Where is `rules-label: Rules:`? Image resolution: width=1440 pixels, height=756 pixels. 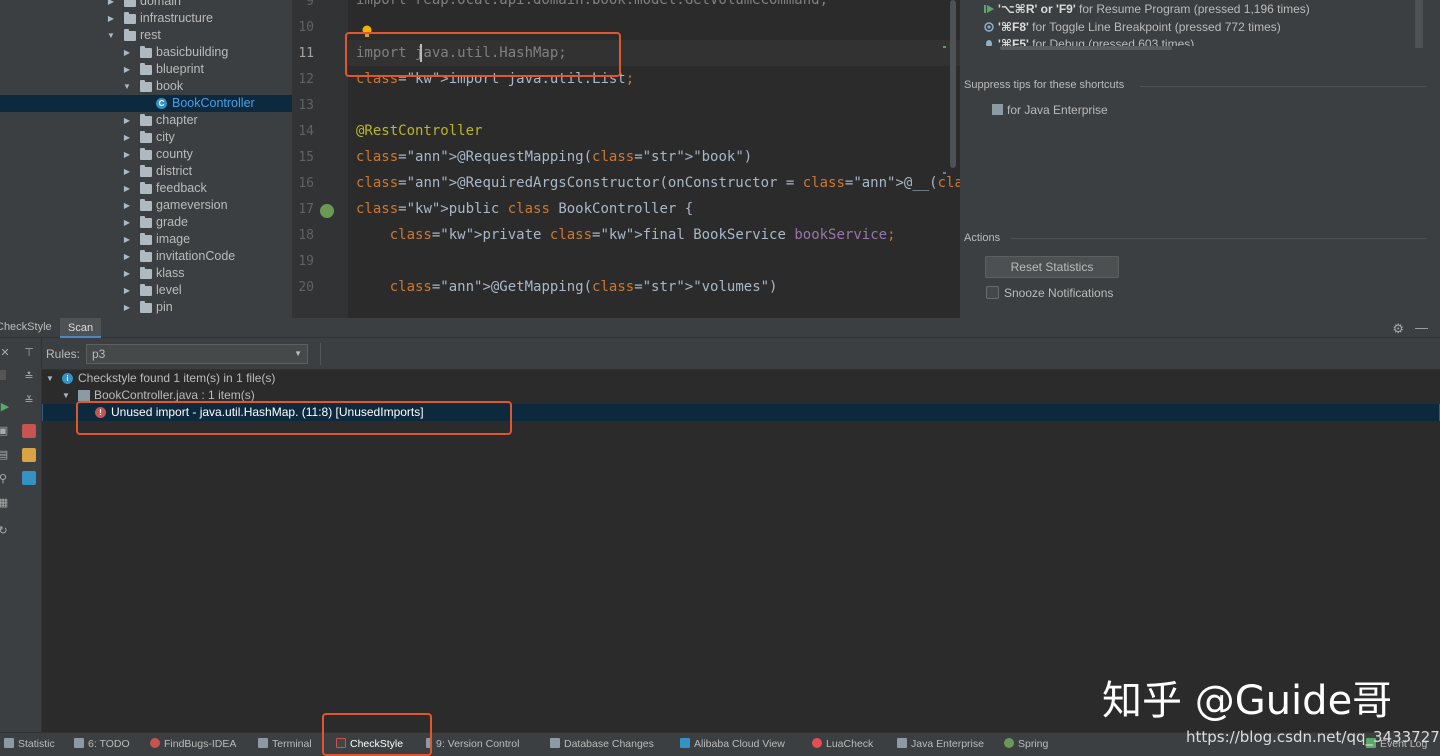 rules-label: Rules: is located at coordinates (63, 354).